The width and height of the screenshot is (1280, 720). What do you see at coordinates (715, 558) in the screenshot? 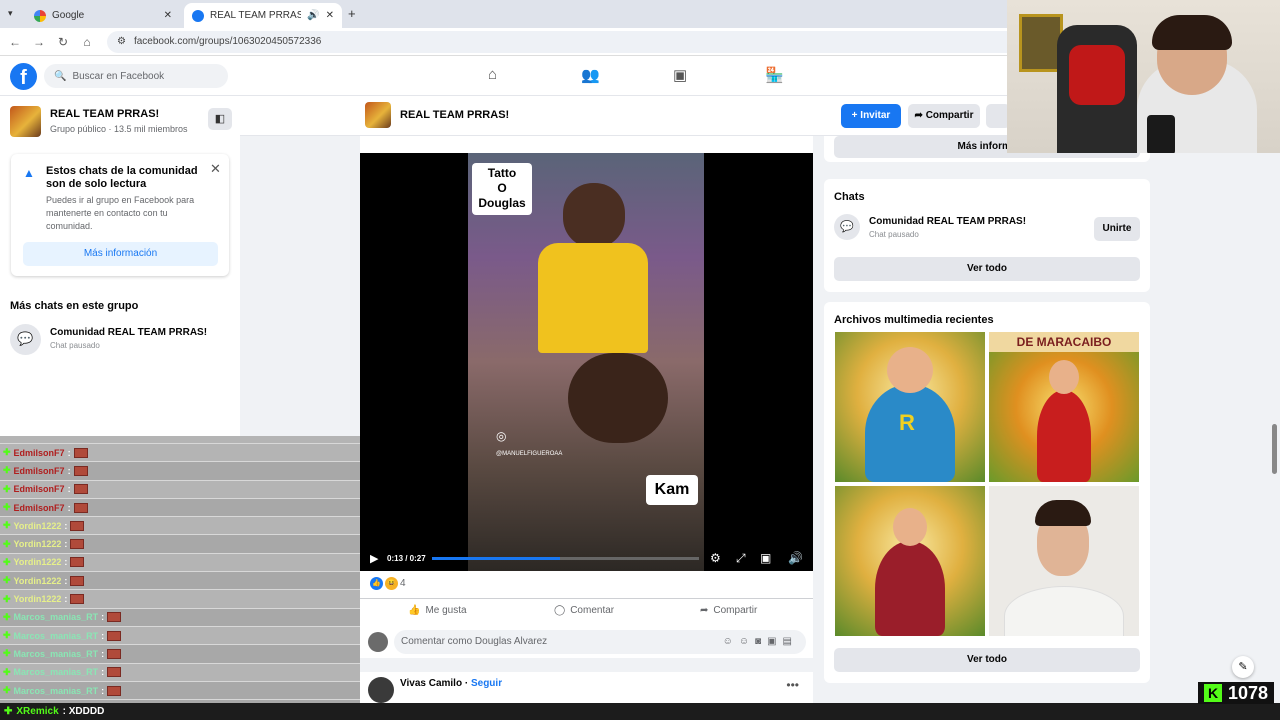
I see `settings-gear-icon: ⚙` at bounding box center [715, 558].